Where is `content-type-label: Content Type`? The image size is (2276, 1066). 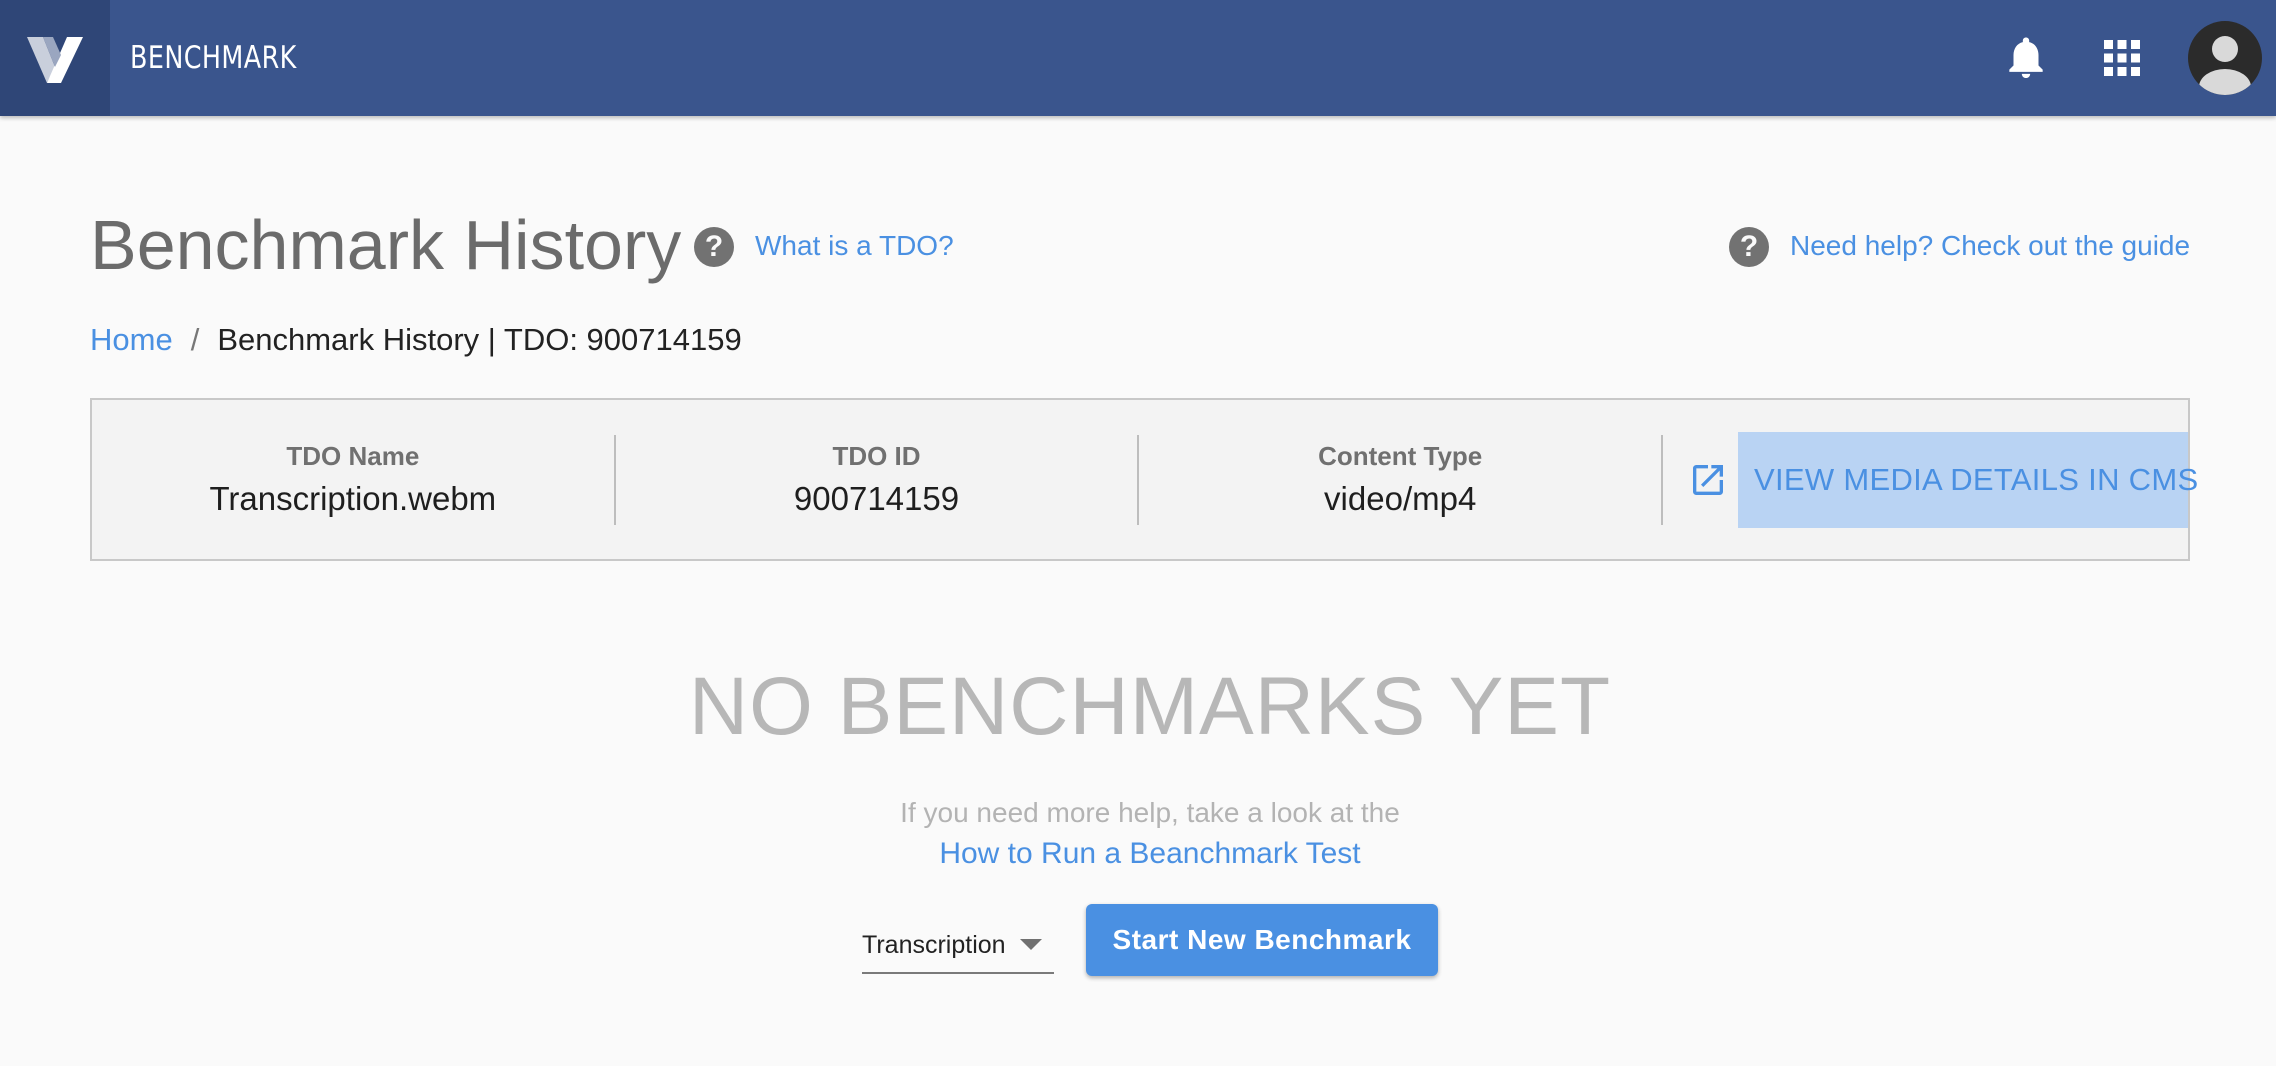 content-type-label: Content Type is located at coordinates (1400, 456).